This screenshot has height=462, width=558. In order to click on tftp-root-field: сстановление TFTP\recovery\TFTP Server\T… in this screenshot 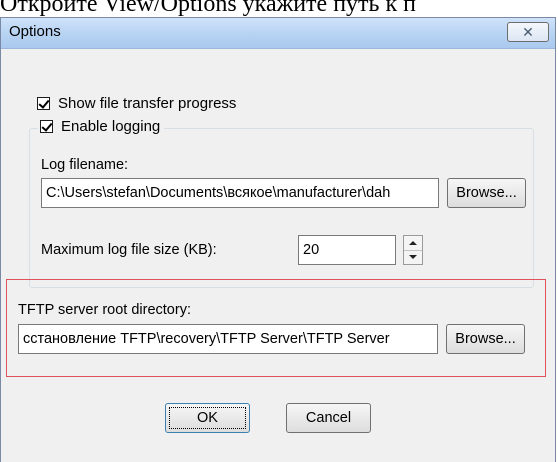, I will do `click(228, 339)`.